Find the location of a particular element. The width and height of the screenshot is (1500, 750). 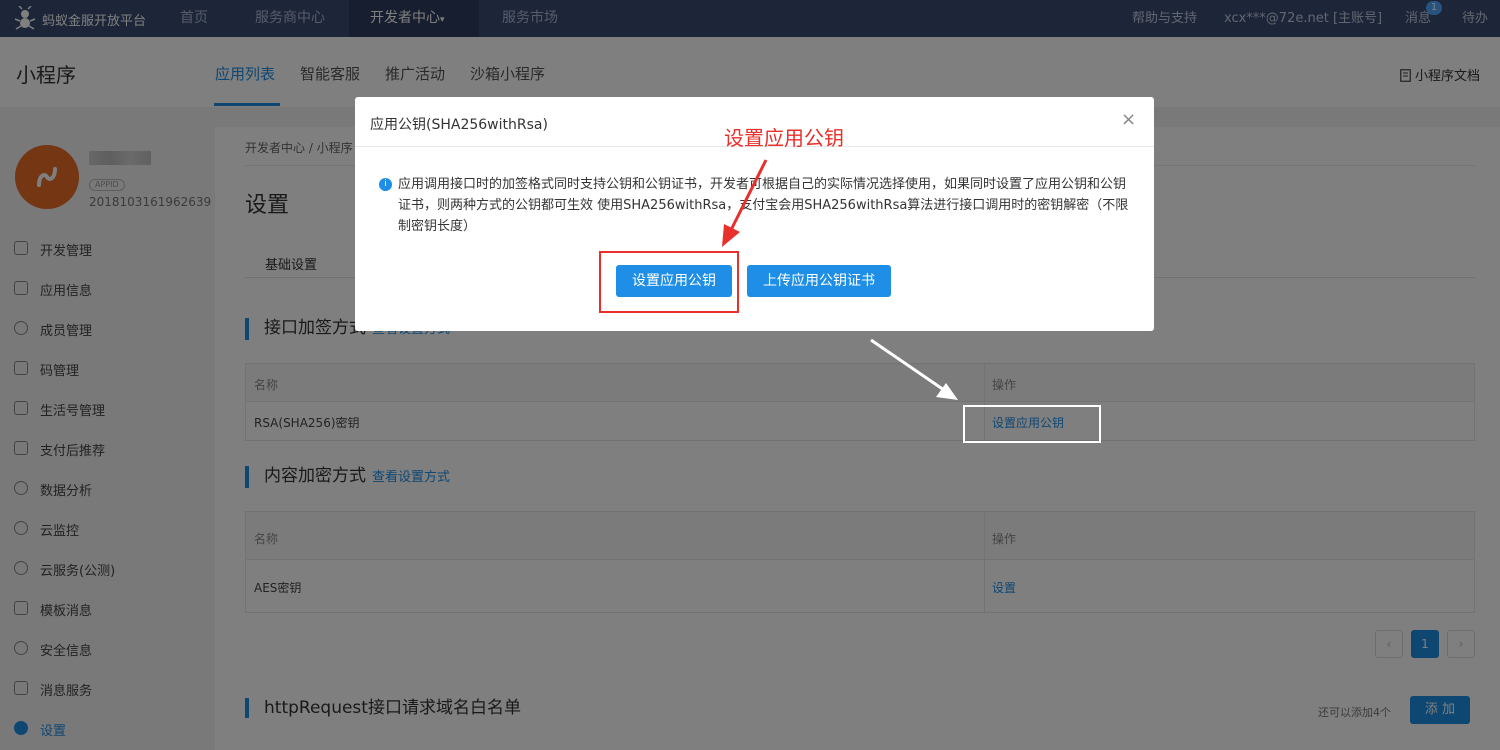

annotation-arrows is located at coordinates (840, 279).